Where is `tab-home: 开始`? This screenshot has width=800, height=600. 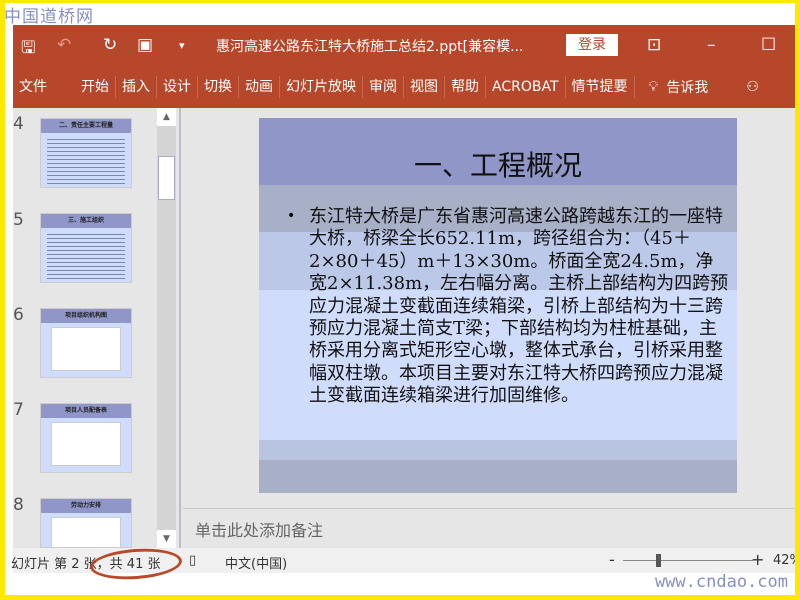 tab-home: 开始 is located at coordinates (95, 86).